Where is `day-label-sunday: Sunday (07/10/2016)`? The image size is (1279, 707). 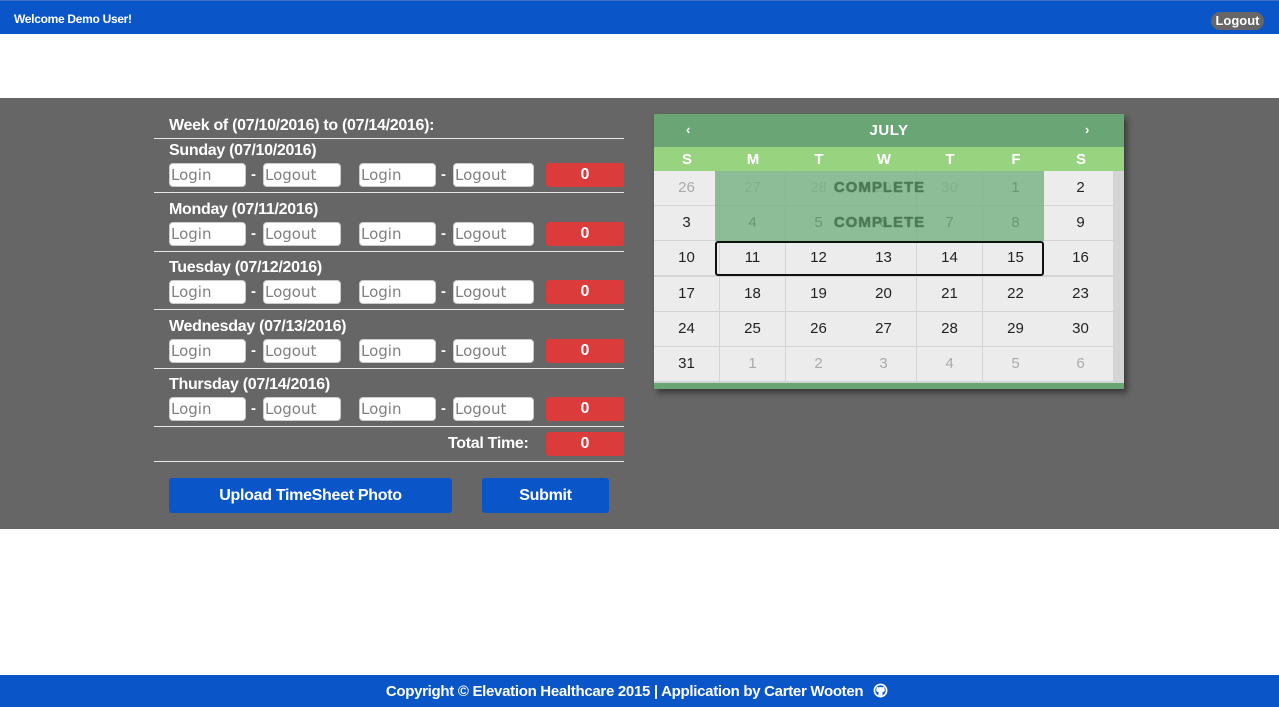 day-label-sunday: Sunday (07/10/2016) is located at coordinates (243, 150).